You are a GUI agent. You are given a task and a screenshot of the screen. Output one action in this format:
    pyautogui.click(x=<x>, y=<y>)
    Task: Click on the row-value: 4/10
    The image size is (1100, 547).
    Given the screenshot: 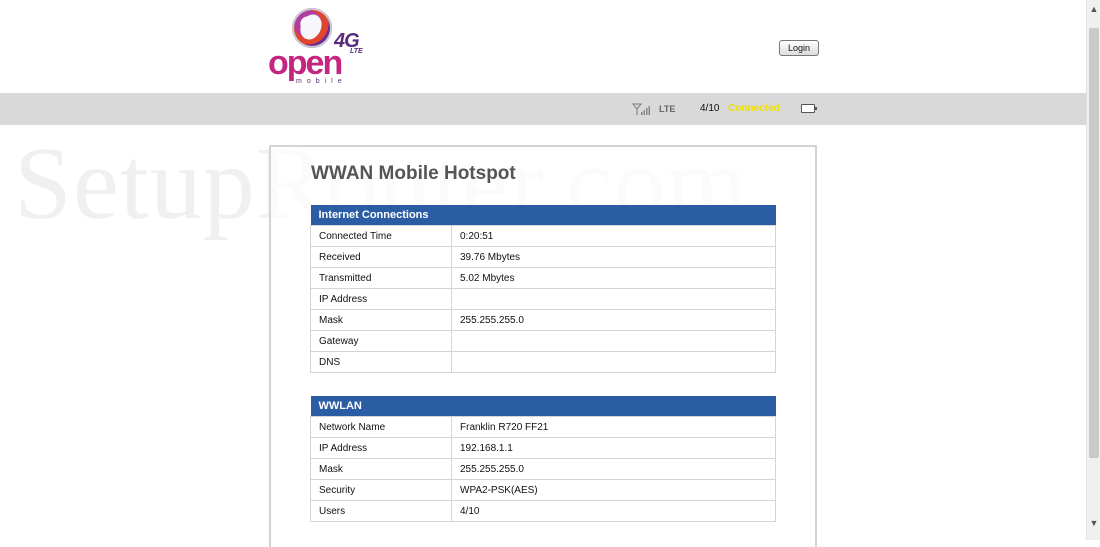 What is the action you would take?
    pyautogui.click(x=613, y=511)
    